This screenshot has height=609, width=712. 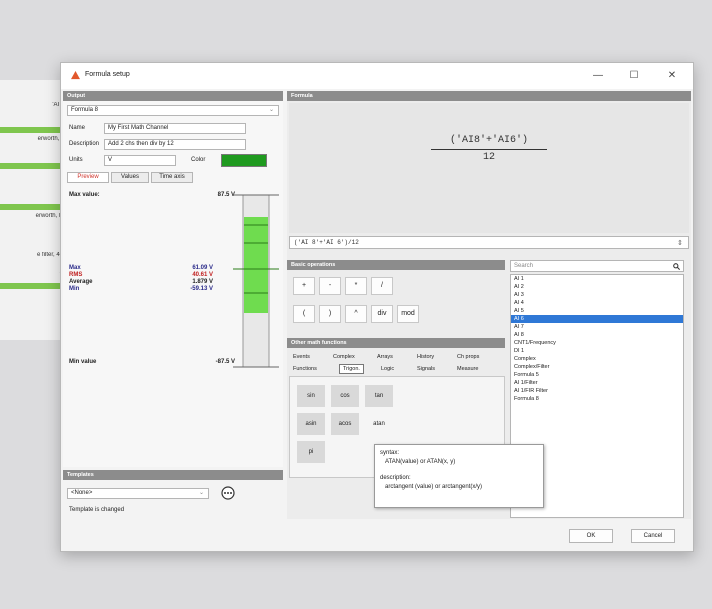 What do you see at coordinates (591, 536) in the screenshot?
I see `ok-button: OK` at bounding box center [591, 536].